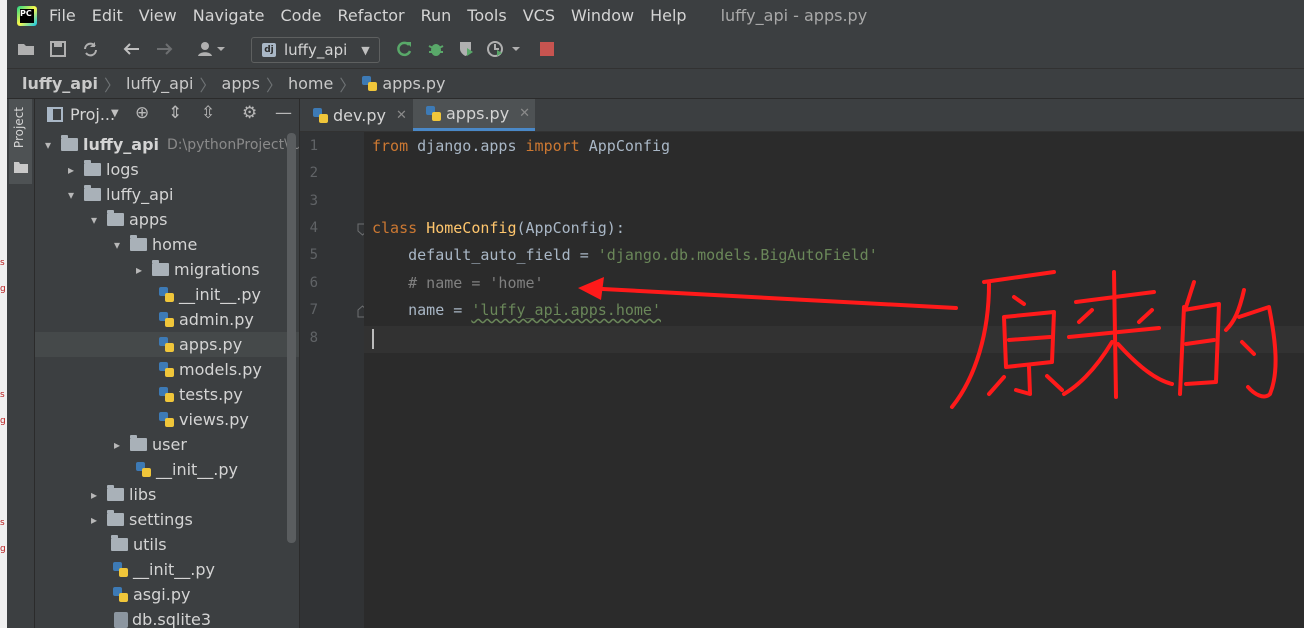  Describe the element at coordinates (233, 144) in the screenshot. I see `root-path: D:\pythonProject\lu` at that location.